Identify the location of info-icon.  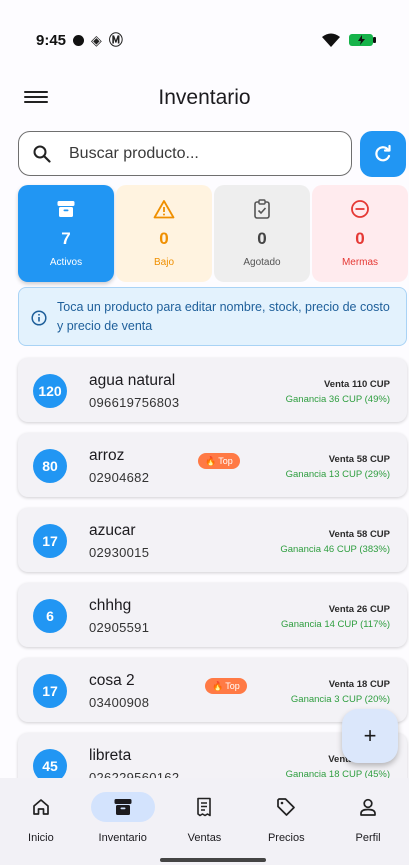
(39, 320).